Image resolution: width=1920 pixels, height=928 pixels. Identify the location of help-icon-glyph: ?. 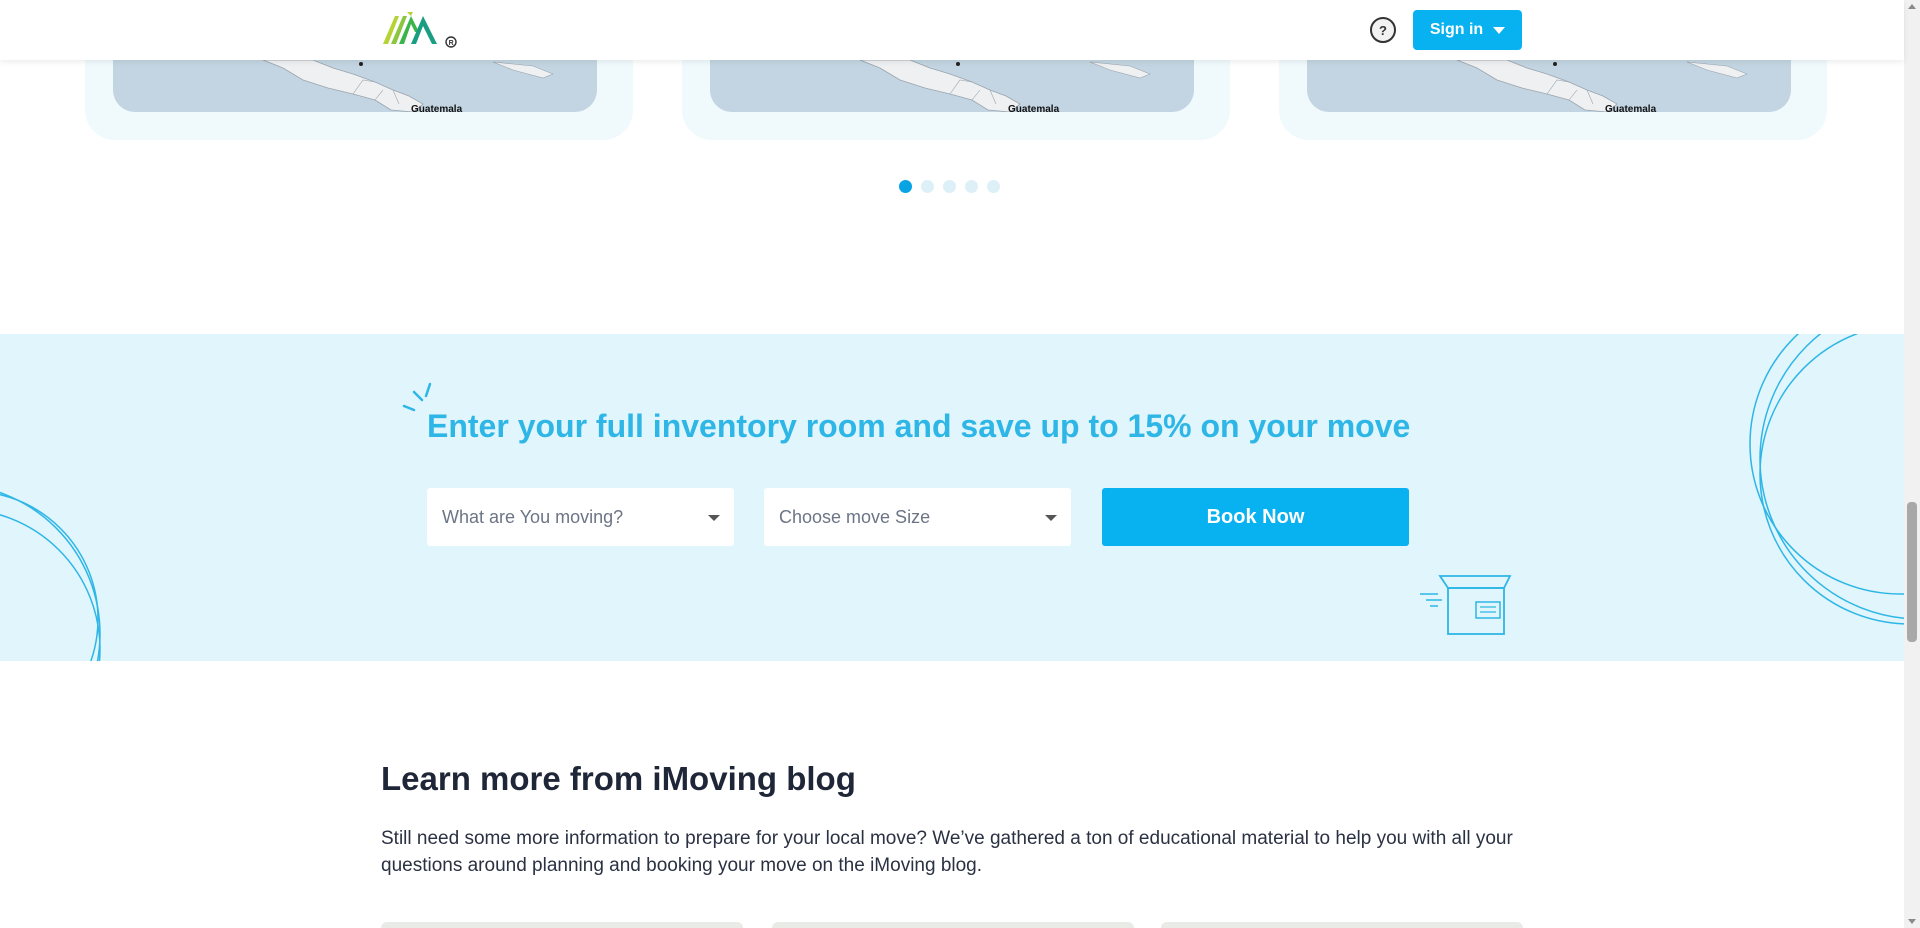
(1383, 30).